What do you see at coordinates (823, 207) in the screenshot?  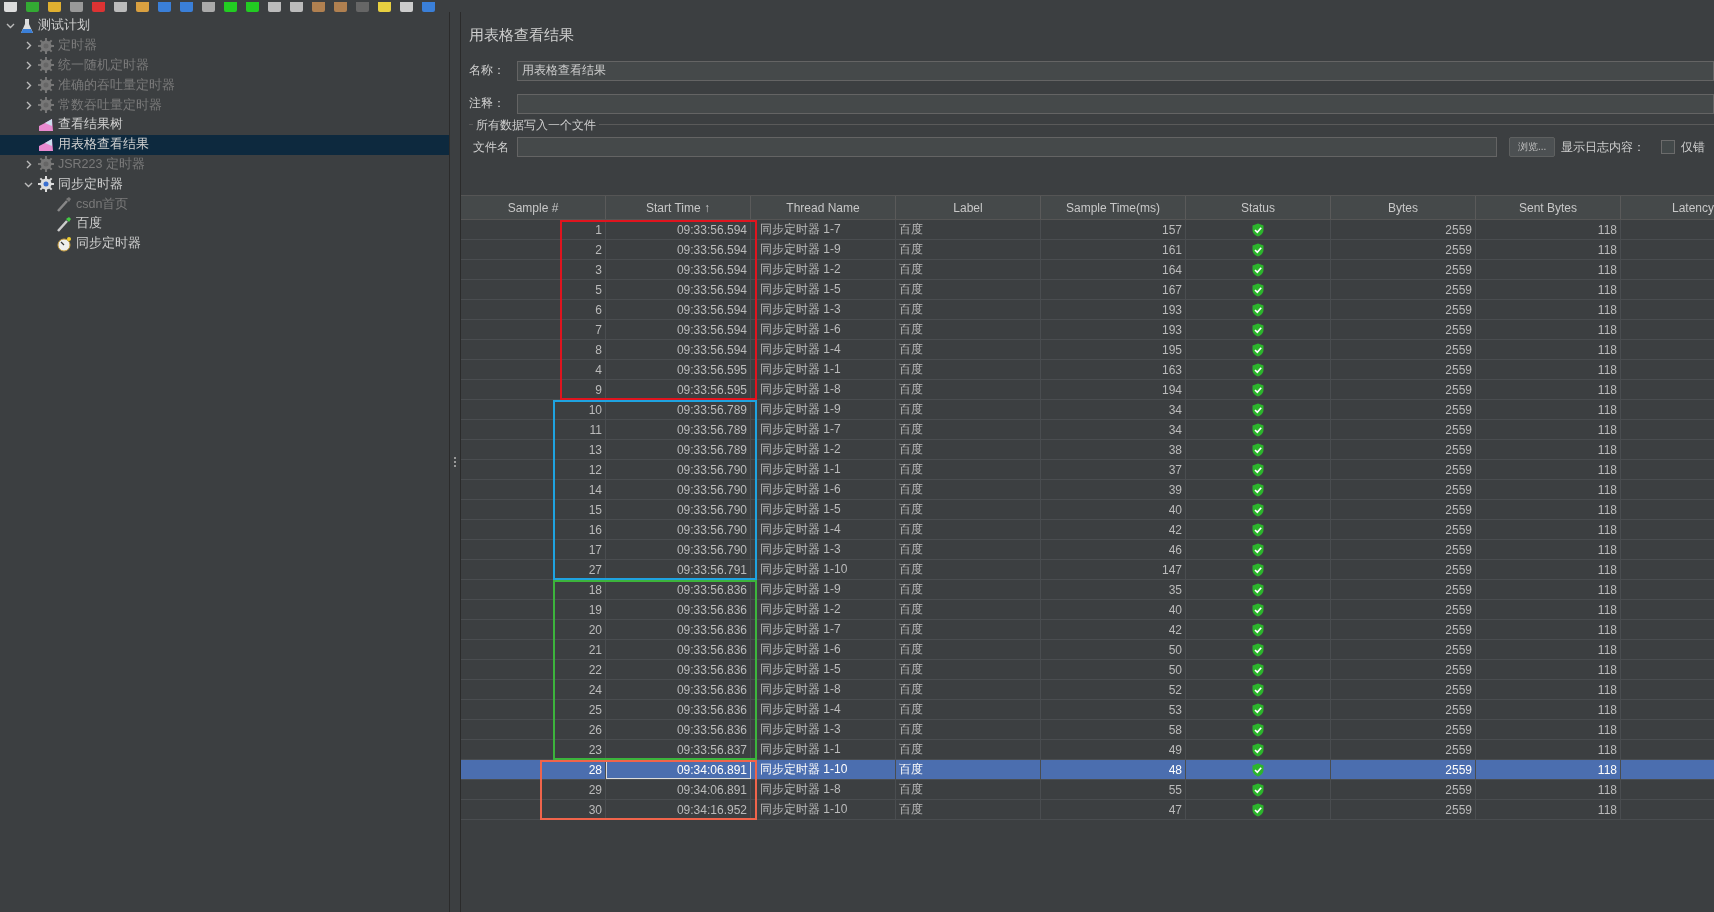 I see `column-header: Thread Name` at bounding box center [823, 207].